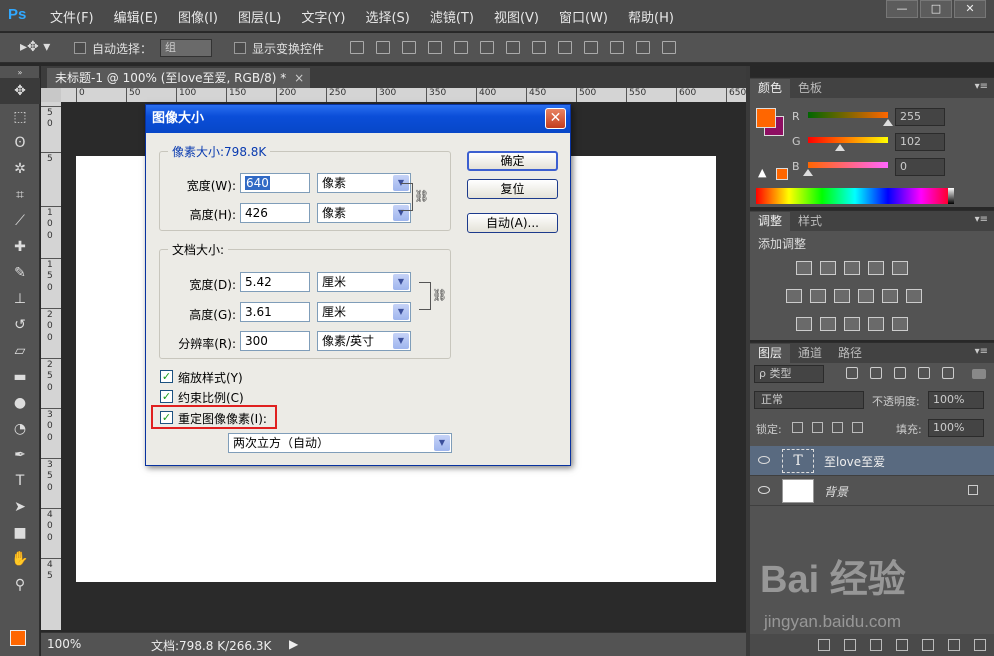  I want to click on distribute-bottom-icon, so click(565, 47).